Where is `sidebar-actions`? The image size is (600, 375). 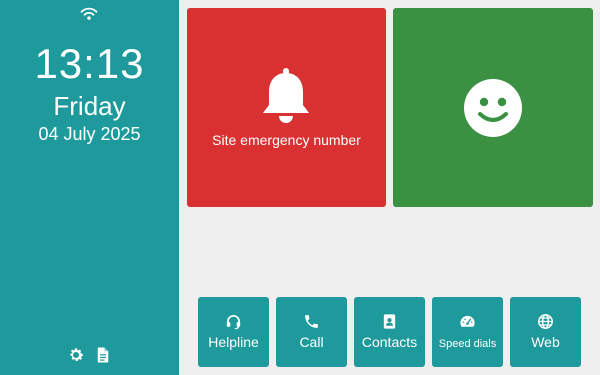
sidebar-actions is located at coordinates (89, 356).